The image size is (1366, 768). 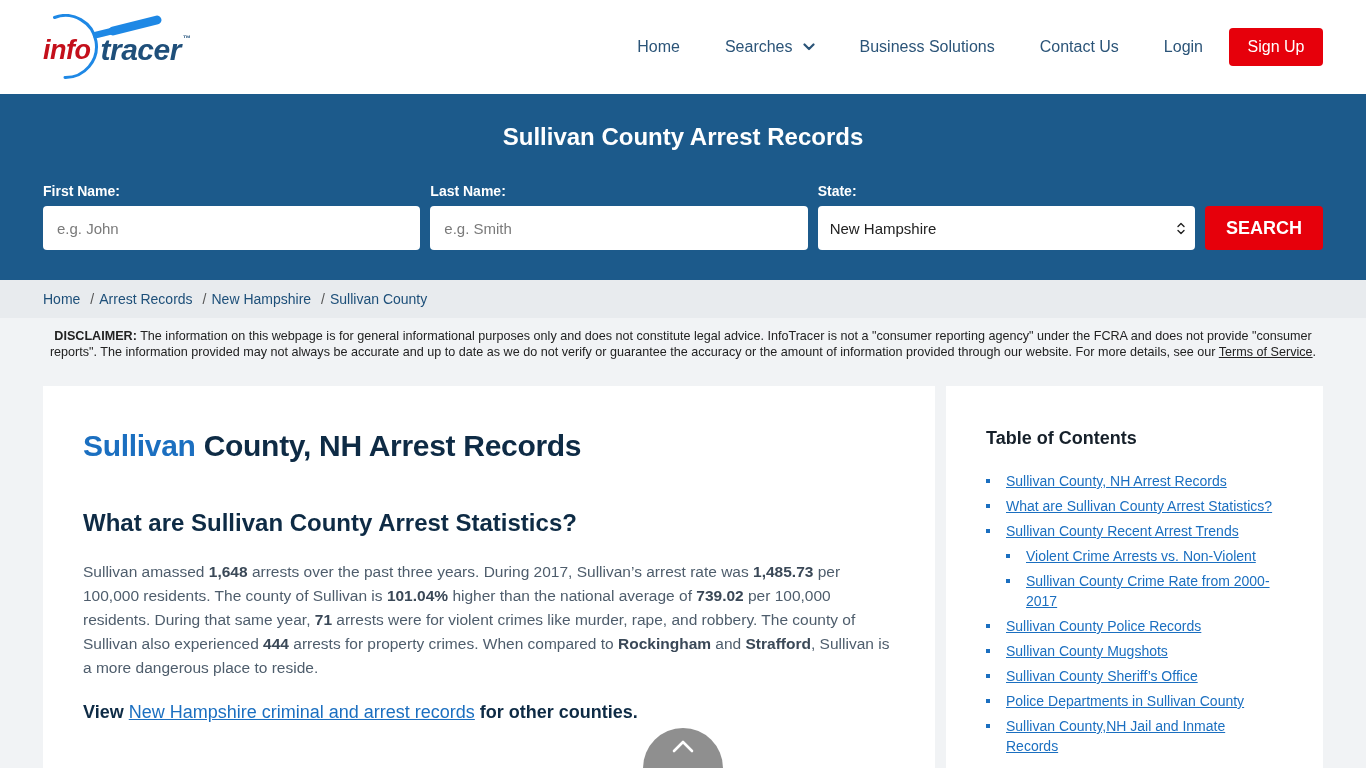 I want to click on toc-link: Sullivan County Sheriff’s Office, so click(x=1102, y=676).